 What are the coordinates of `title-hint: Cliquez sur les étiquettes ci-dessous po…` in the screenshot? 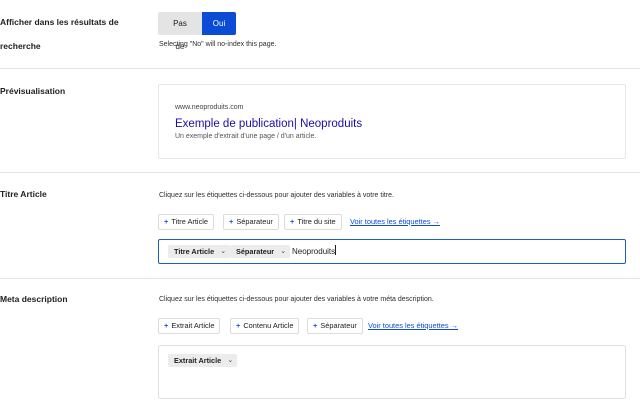 It's located at (277, 195).